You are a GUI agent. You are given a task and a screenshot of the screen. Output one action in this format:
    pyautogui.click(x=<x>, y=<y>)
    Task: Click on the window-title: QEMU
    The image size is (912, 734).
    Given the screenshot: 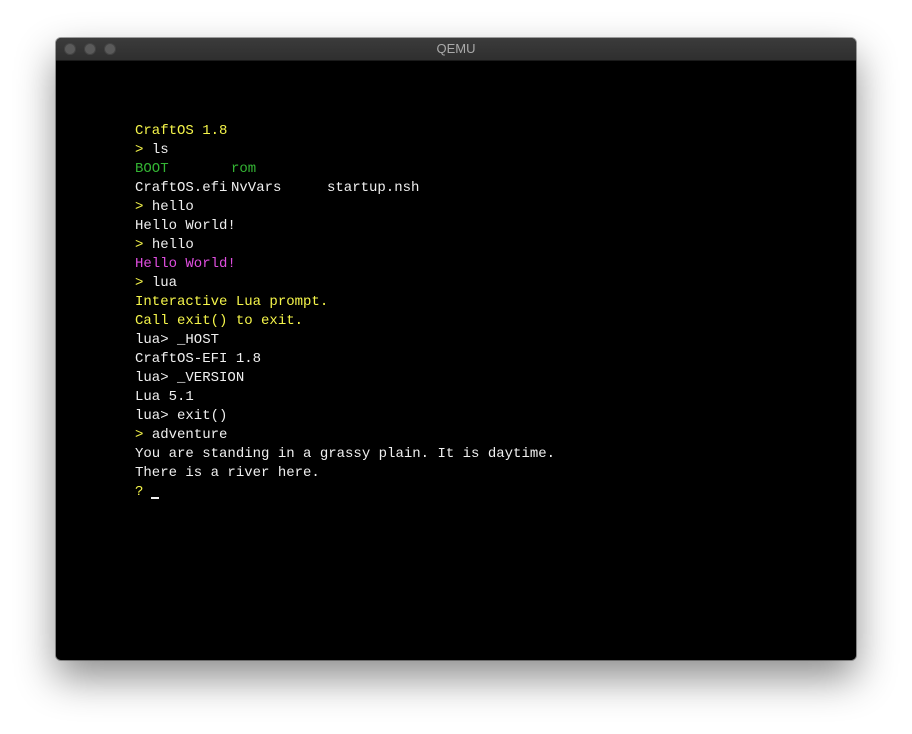 What is the action you would take?
    pyautogui.click(x=456, y=48)
    